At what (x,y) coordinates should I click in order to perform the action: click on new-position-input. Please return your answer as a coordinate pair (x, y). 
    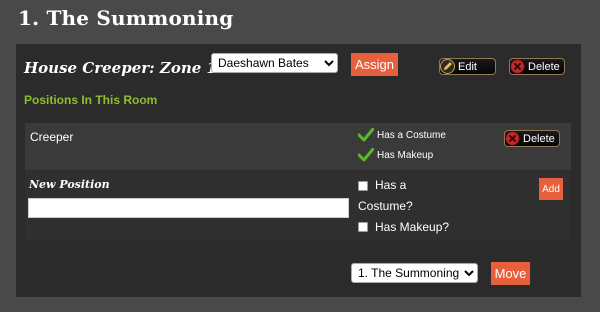
    Looking at the image, I should click on (188, 208).